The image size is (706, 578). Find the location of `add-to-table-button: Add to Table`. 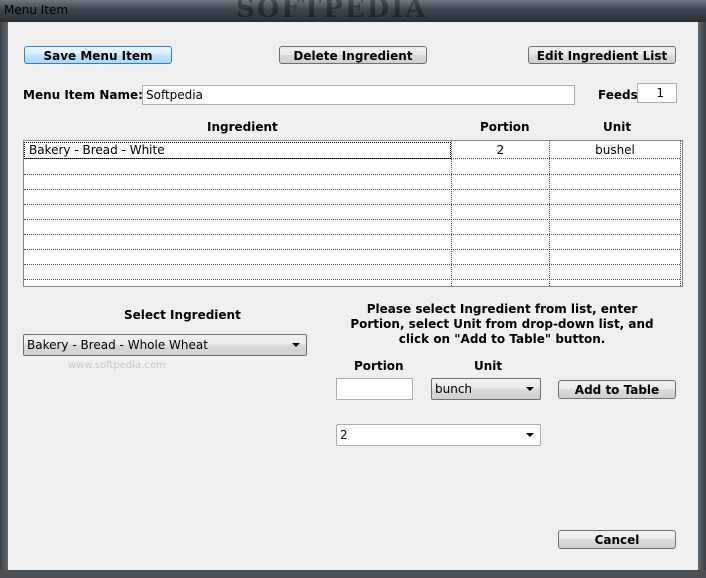

add-to-table-button: Add to Table is located at coordinates (617, 389).